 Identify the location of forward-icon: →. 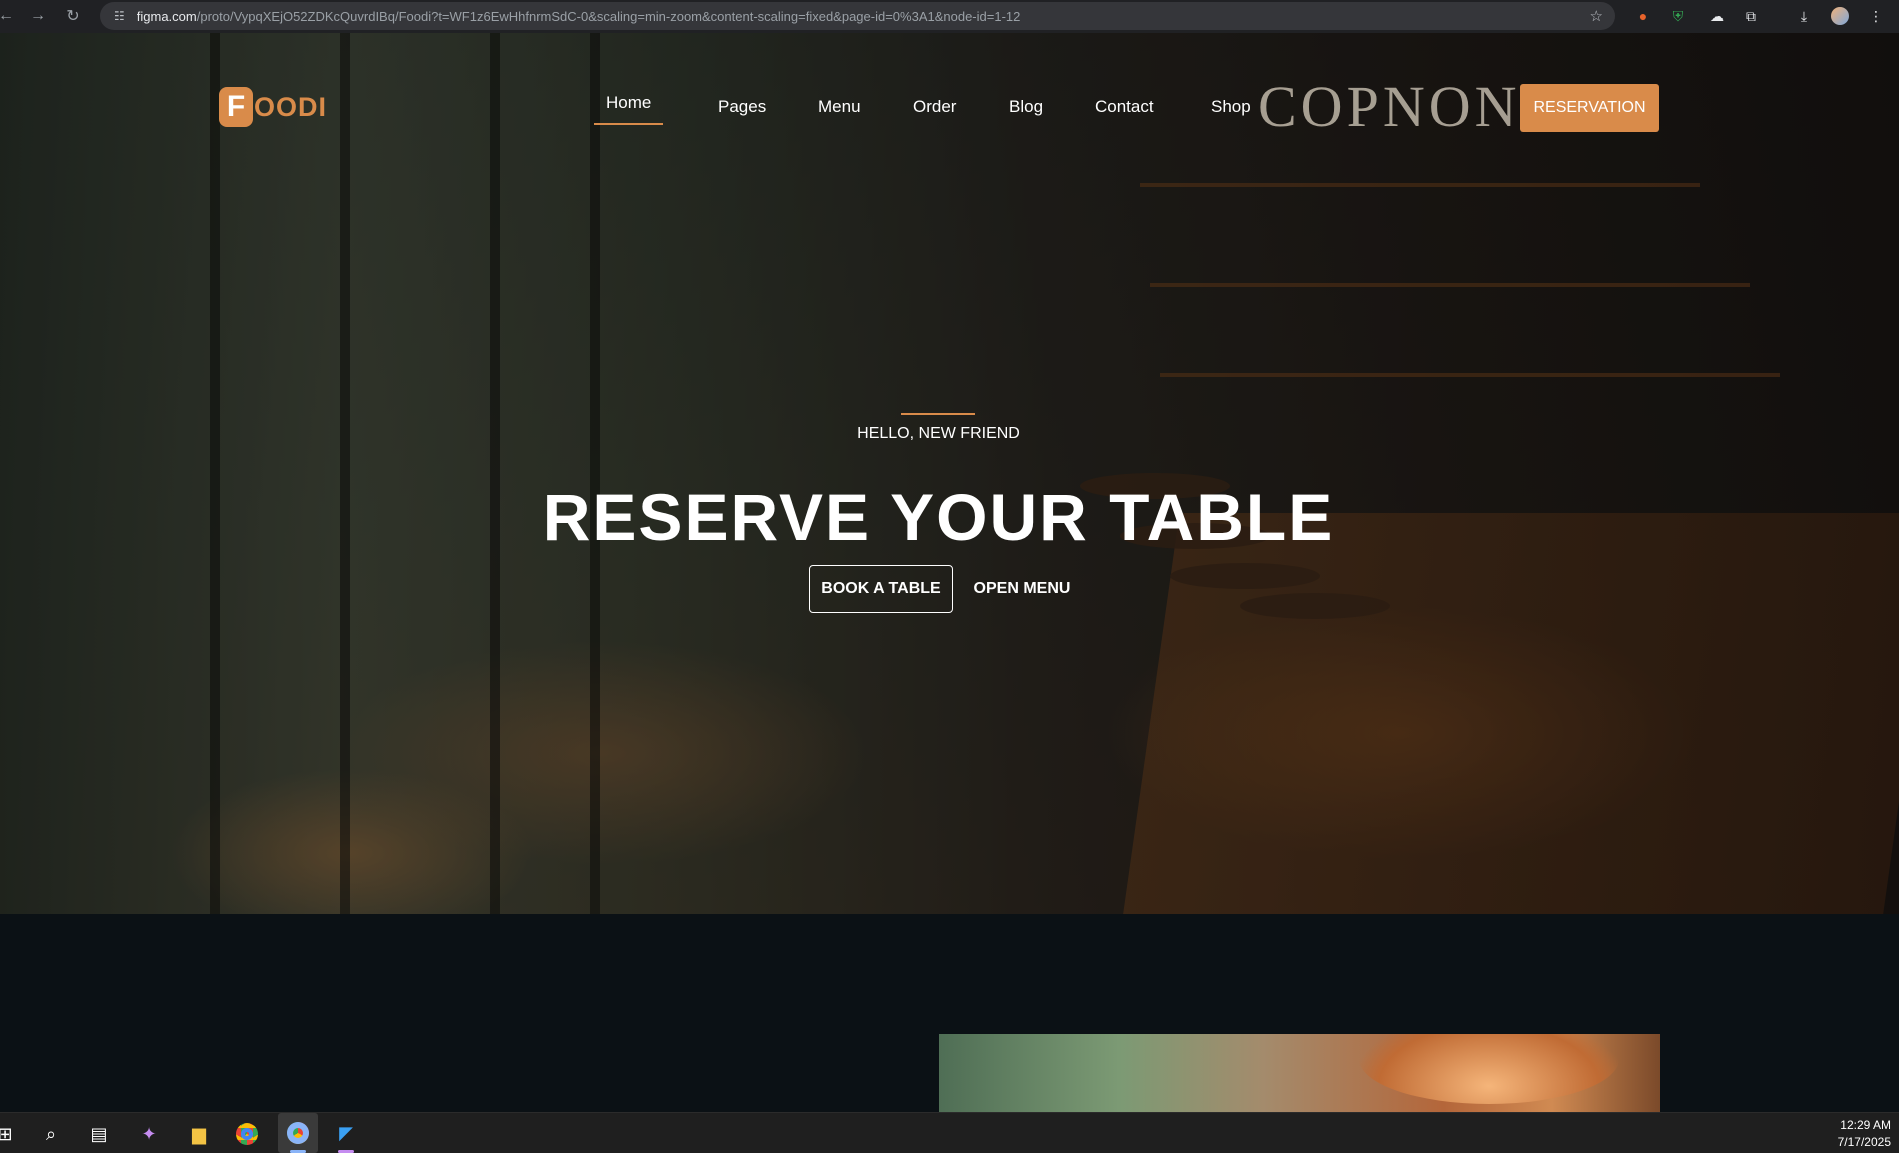
(38, 16).